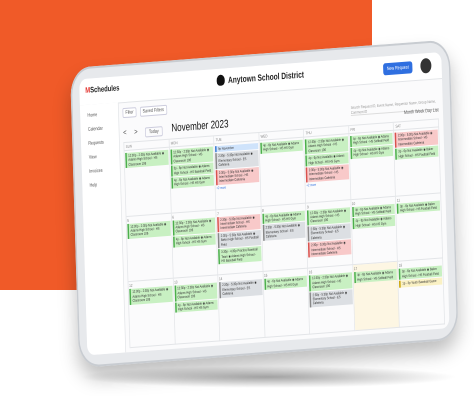  What do you see at coordinates (154, 132) in the screenshot?
I see `today-button: Today` at bounding box center [154, 132].